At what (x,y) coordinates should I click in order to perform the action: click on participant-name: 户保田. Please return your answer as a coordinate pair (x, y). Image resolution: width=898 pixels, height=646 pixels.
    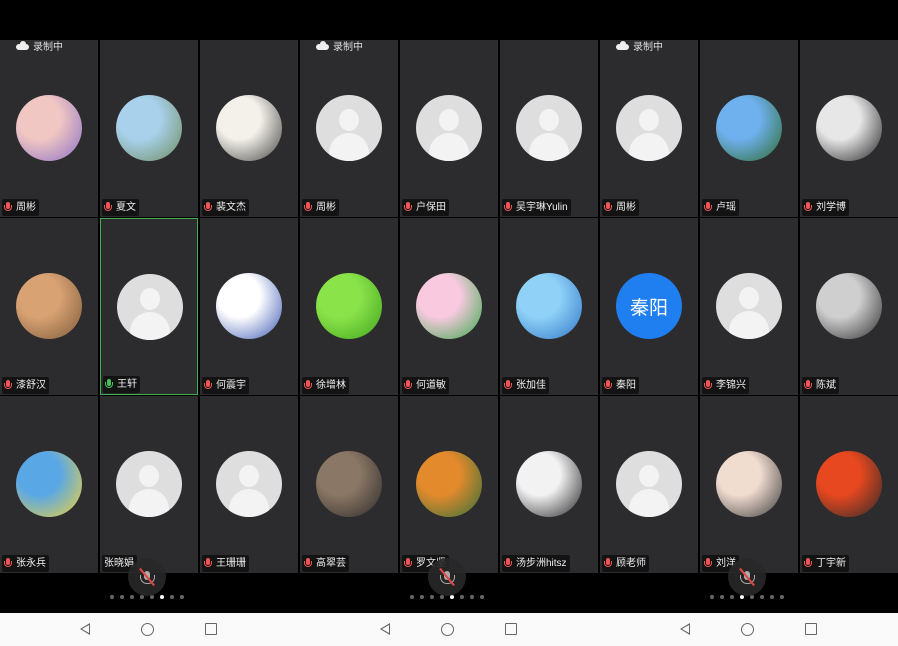
    Looking at the image, I should click on (431, 207).